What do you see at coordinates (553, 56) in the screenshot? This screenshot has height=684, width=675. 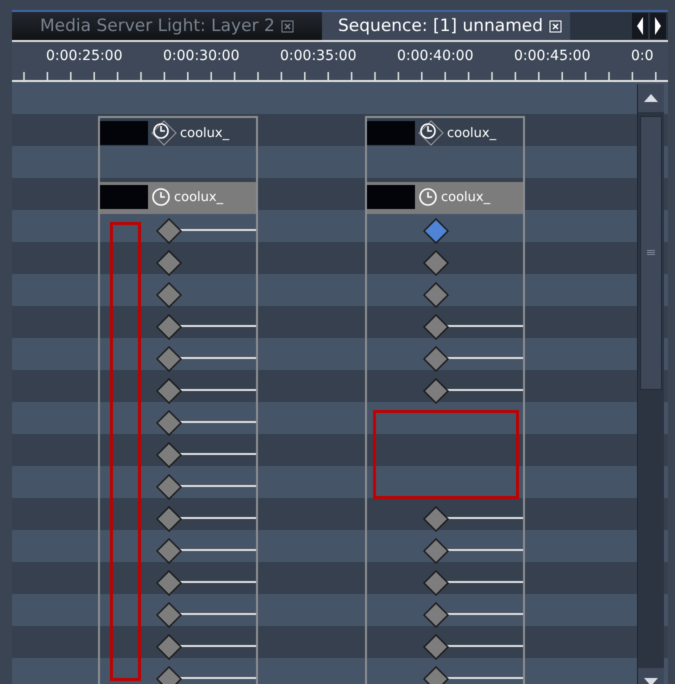 I see `time-label: 0:00:45:00` at bounding box center [553, 56].